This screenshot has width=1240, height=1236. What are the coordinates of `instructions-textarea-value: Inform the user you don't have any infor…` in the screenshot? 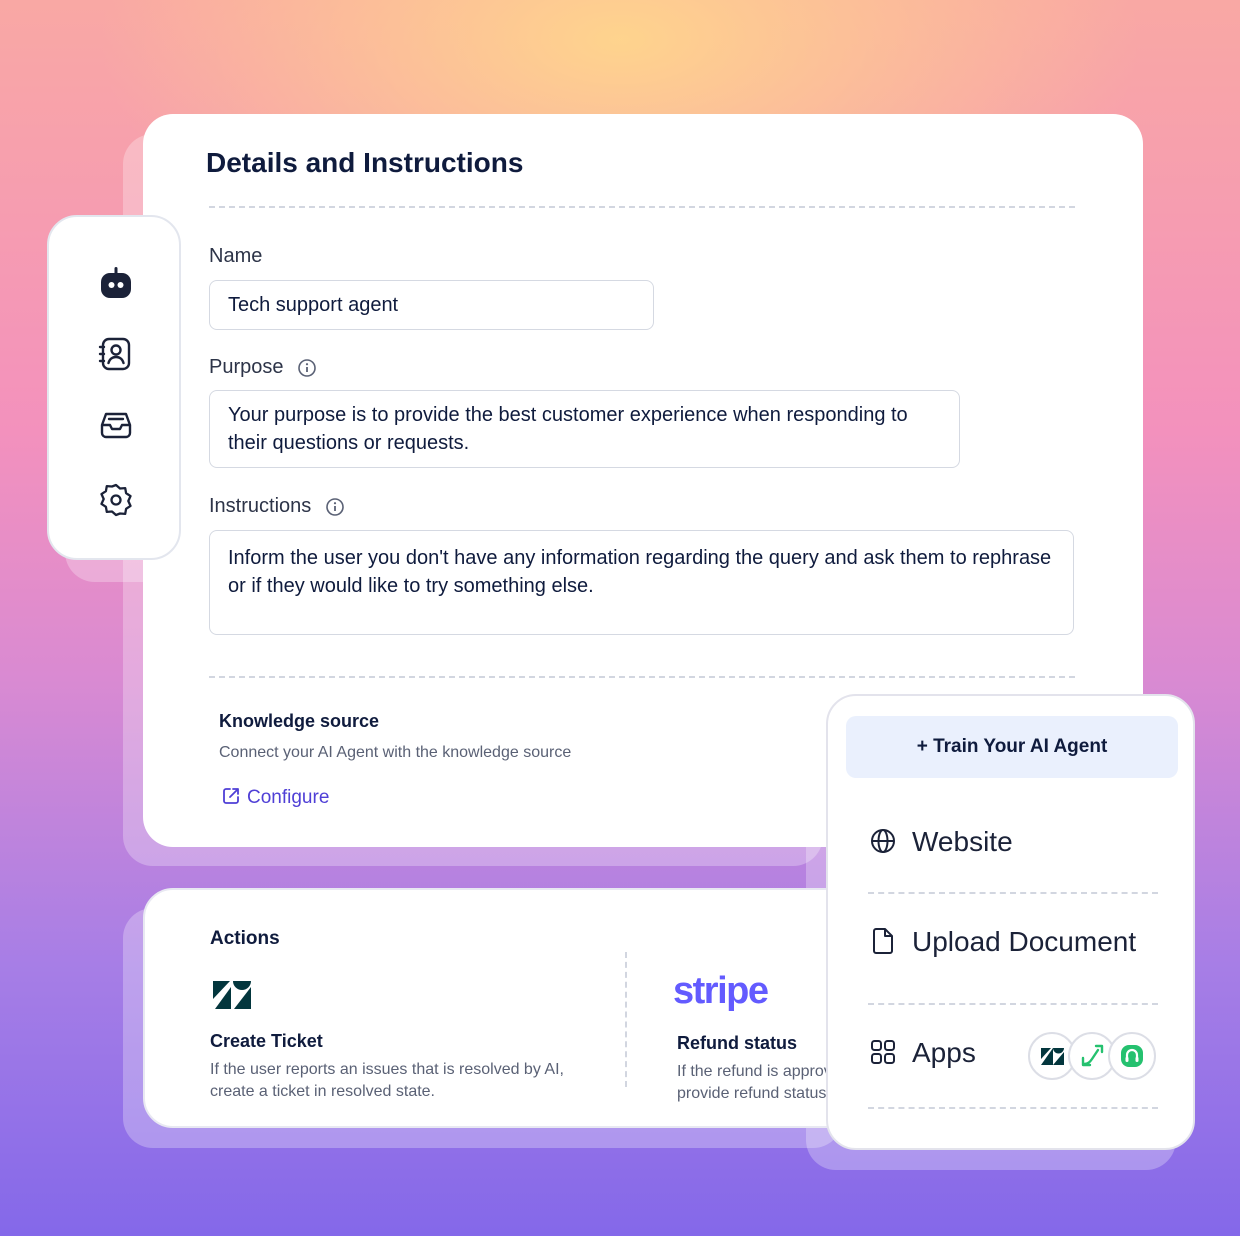 It's located at (640, 572).